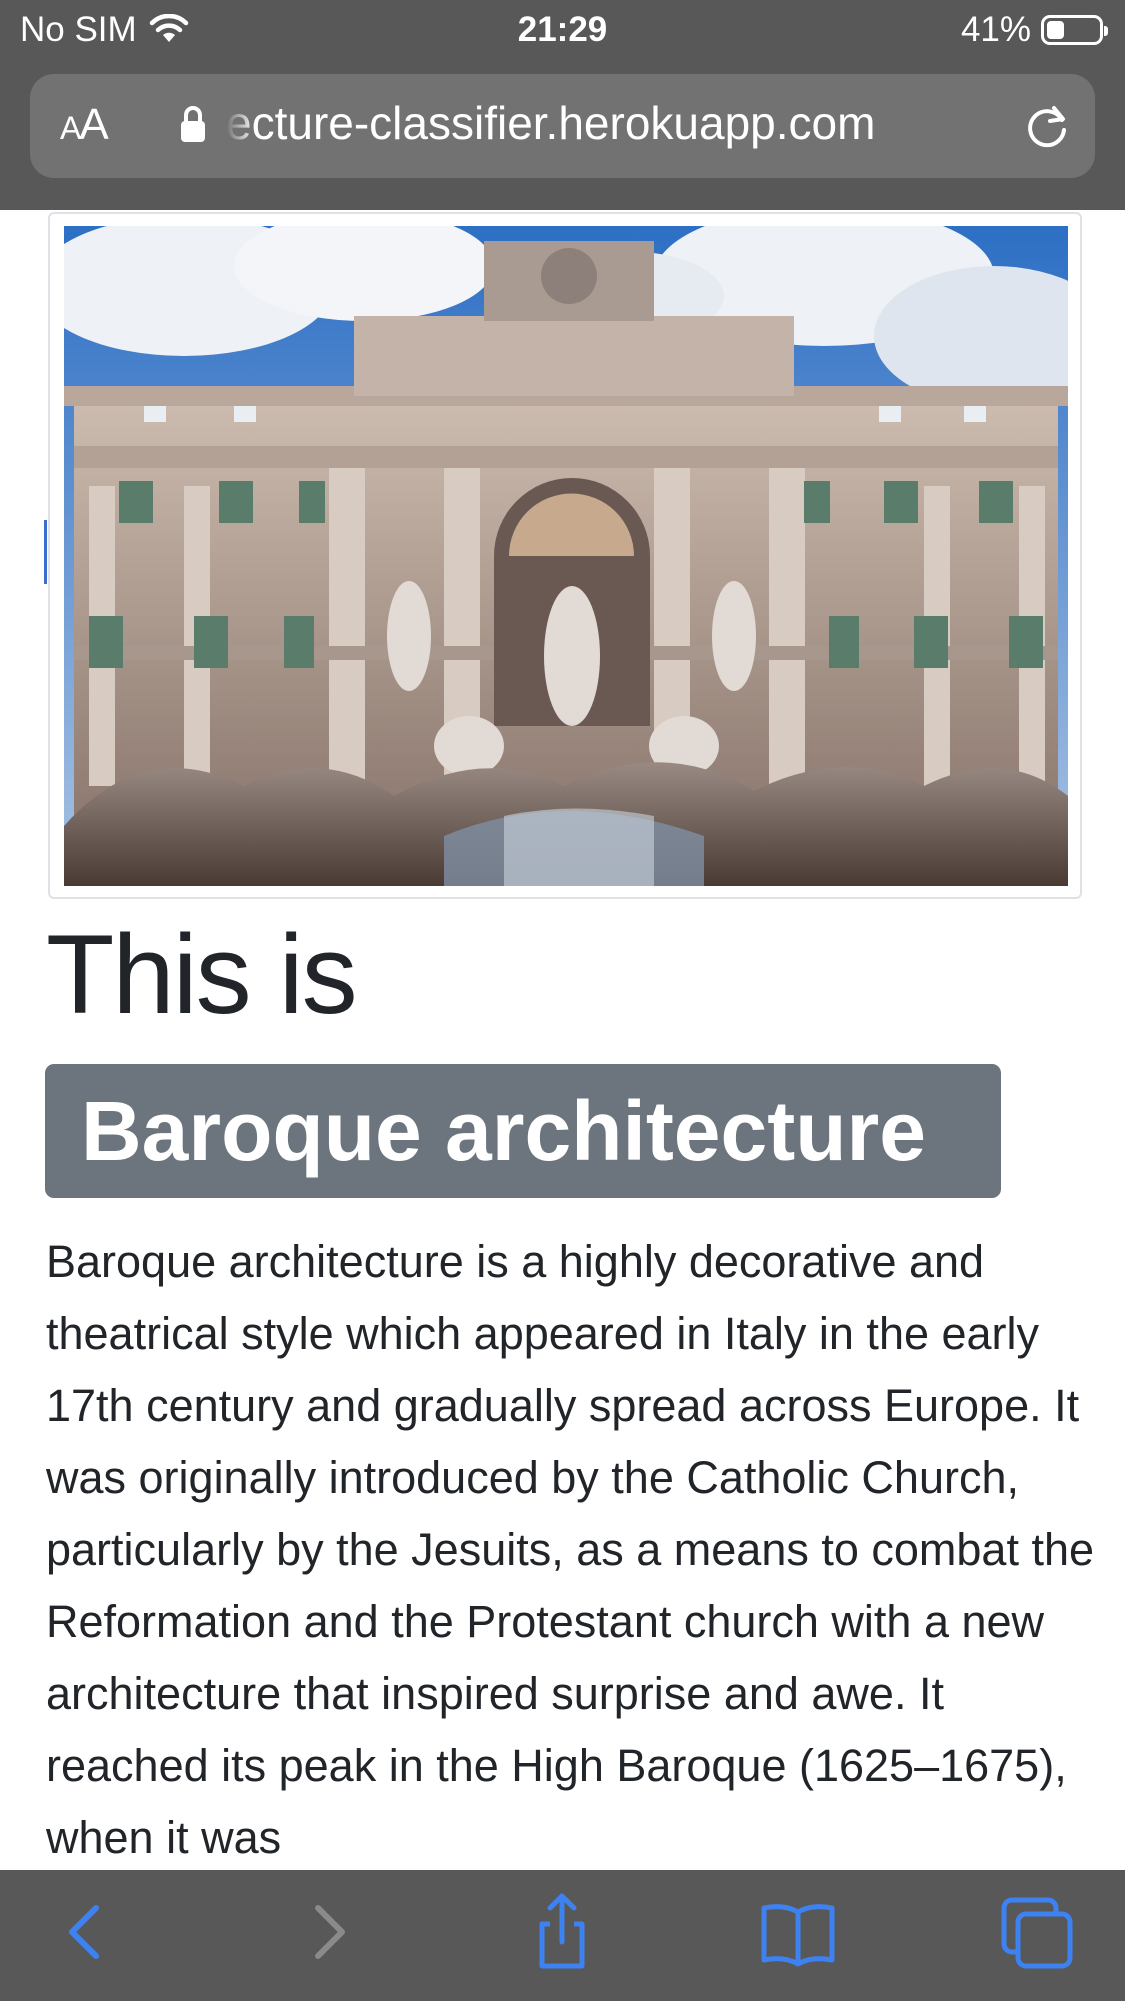 The image size is (1125, 2001). I want to click on tabs-icon, so click(1038, 1932).